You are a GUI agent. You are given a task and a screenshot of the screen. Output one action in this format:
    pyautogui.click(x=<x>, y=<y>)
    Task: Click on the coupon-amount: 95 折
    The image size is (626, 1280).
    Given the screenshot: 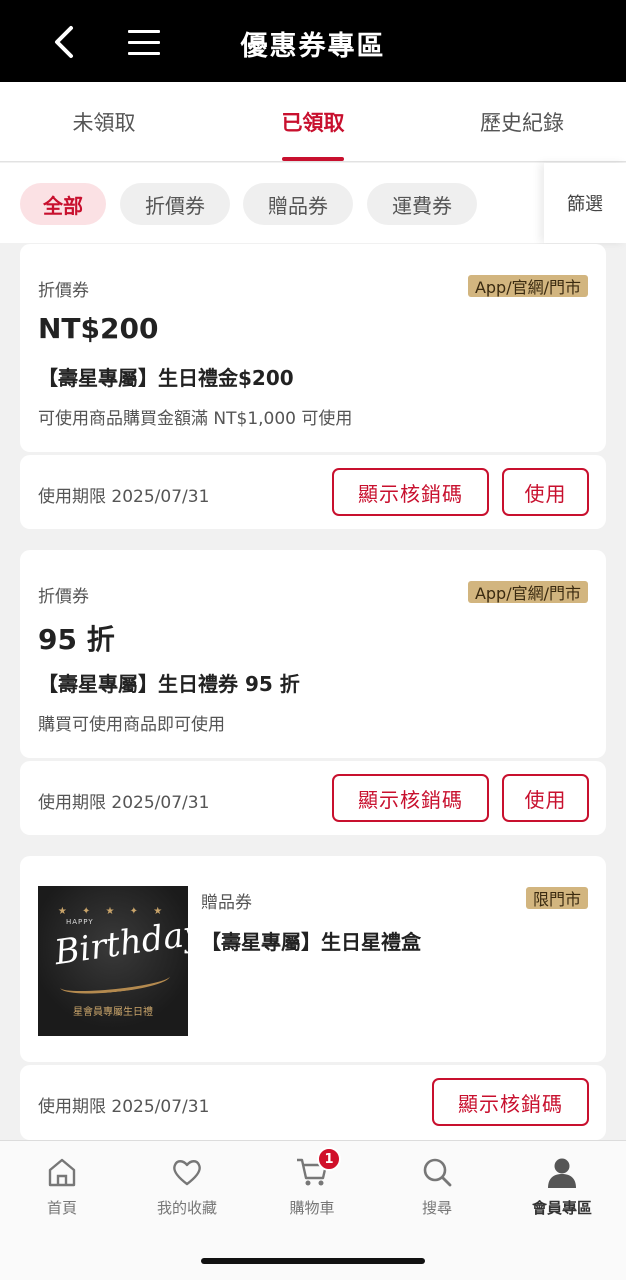 What is the action you would take?
    pyautogui.click(x=76, y=639)
    